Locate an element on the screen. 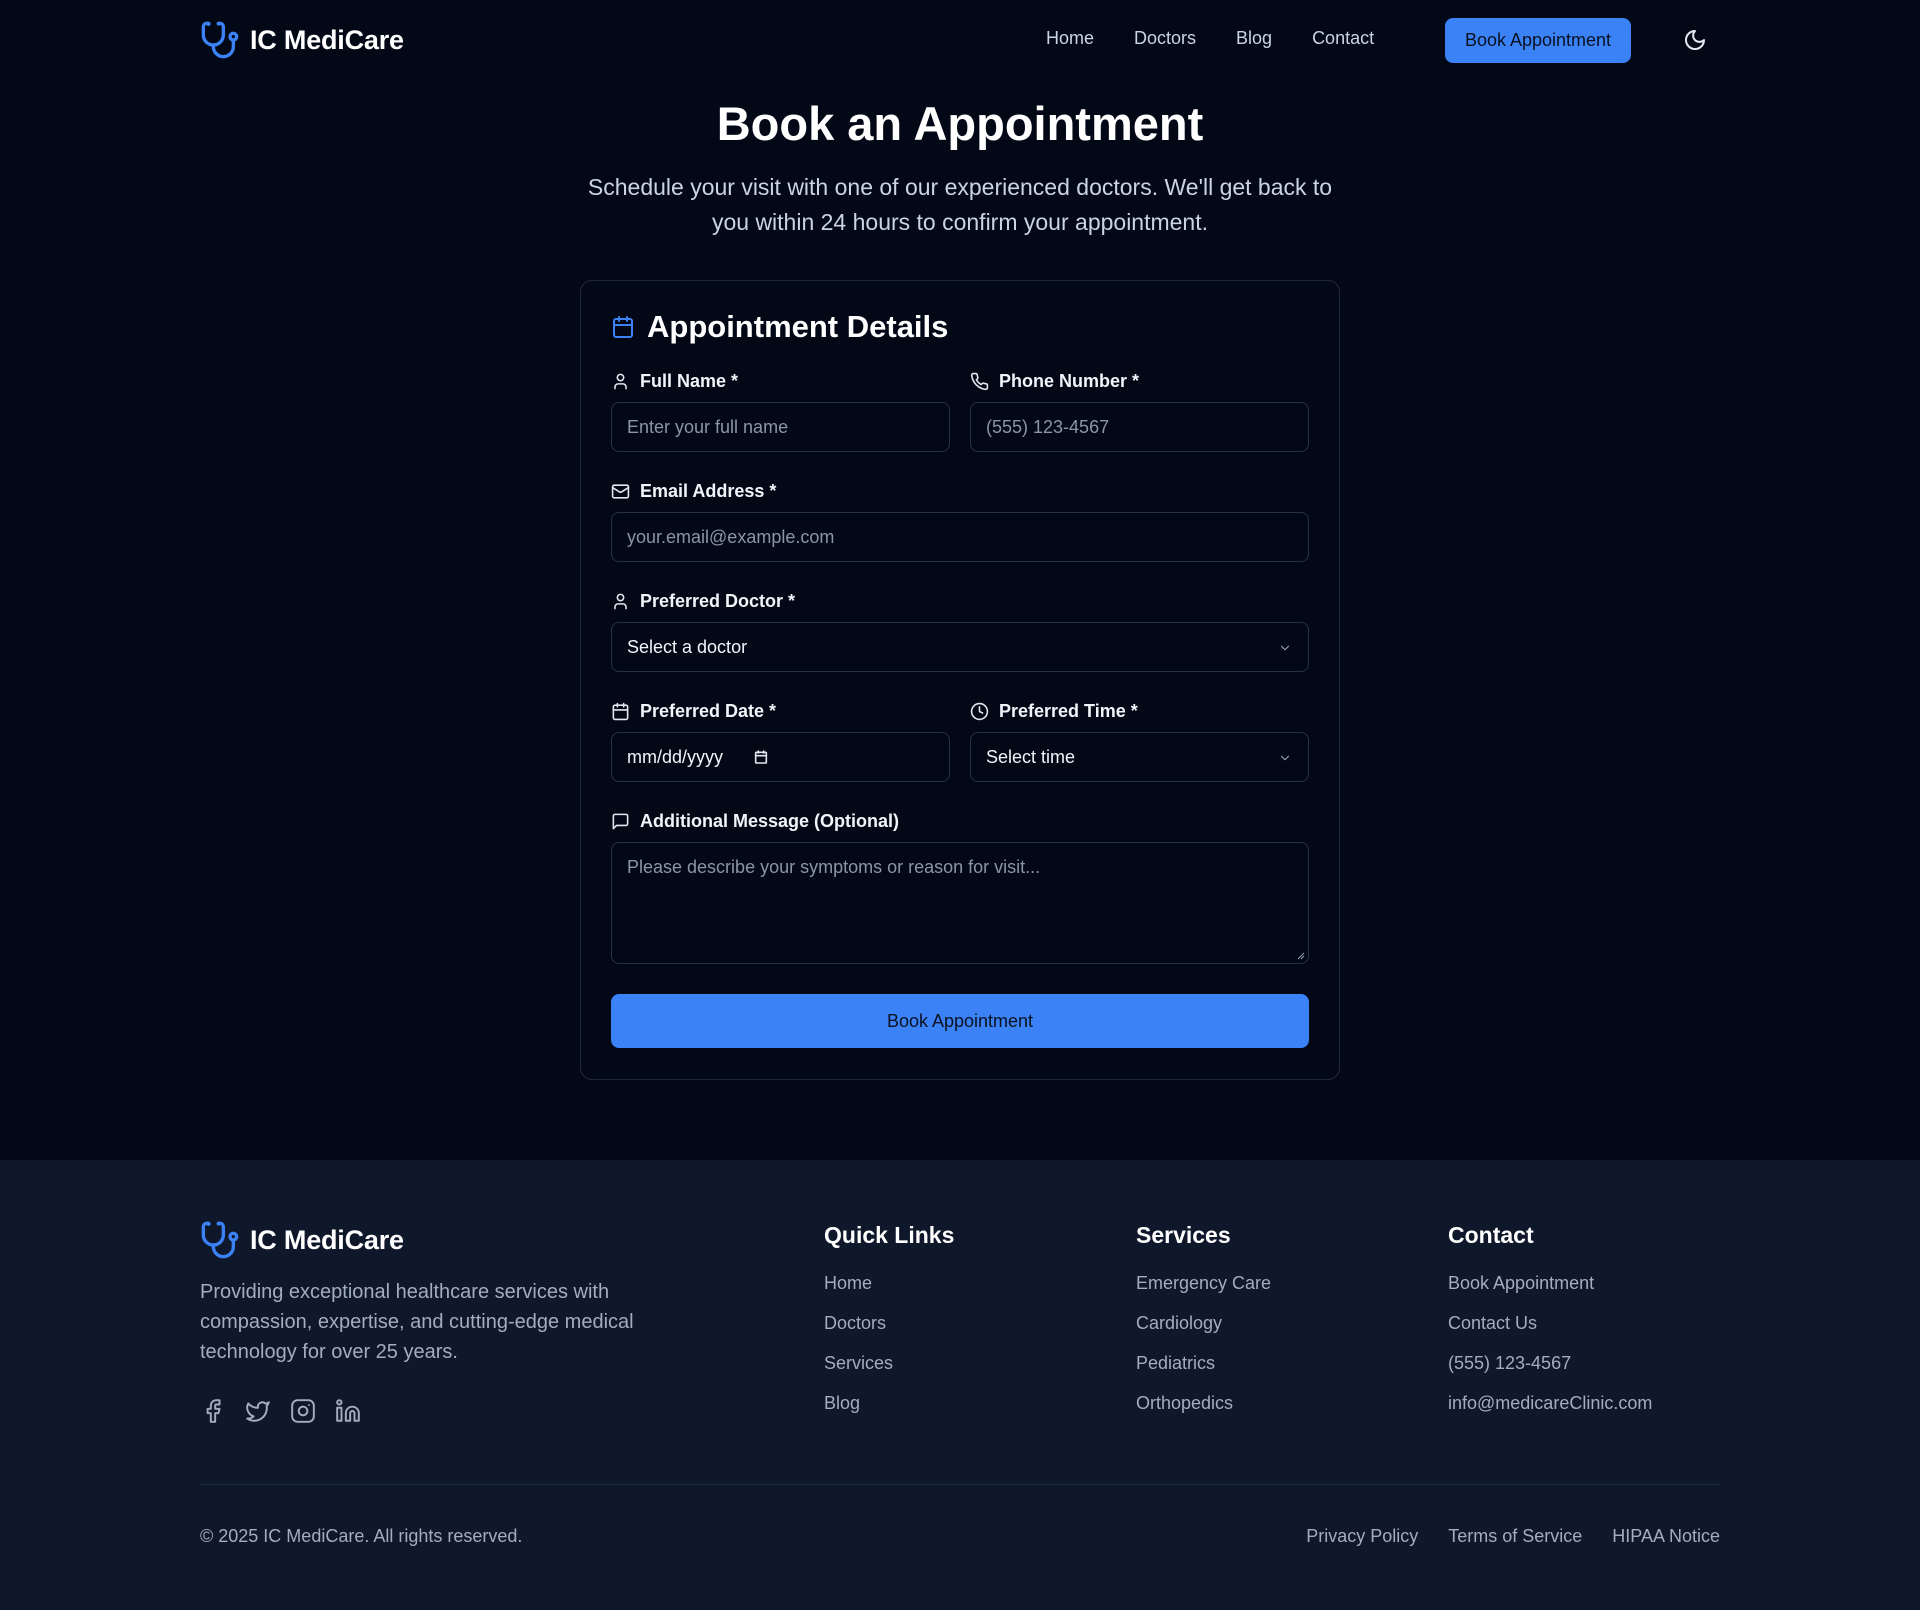  message-label-text: Additional Message (Optional) is located at coordinates (770, 821).